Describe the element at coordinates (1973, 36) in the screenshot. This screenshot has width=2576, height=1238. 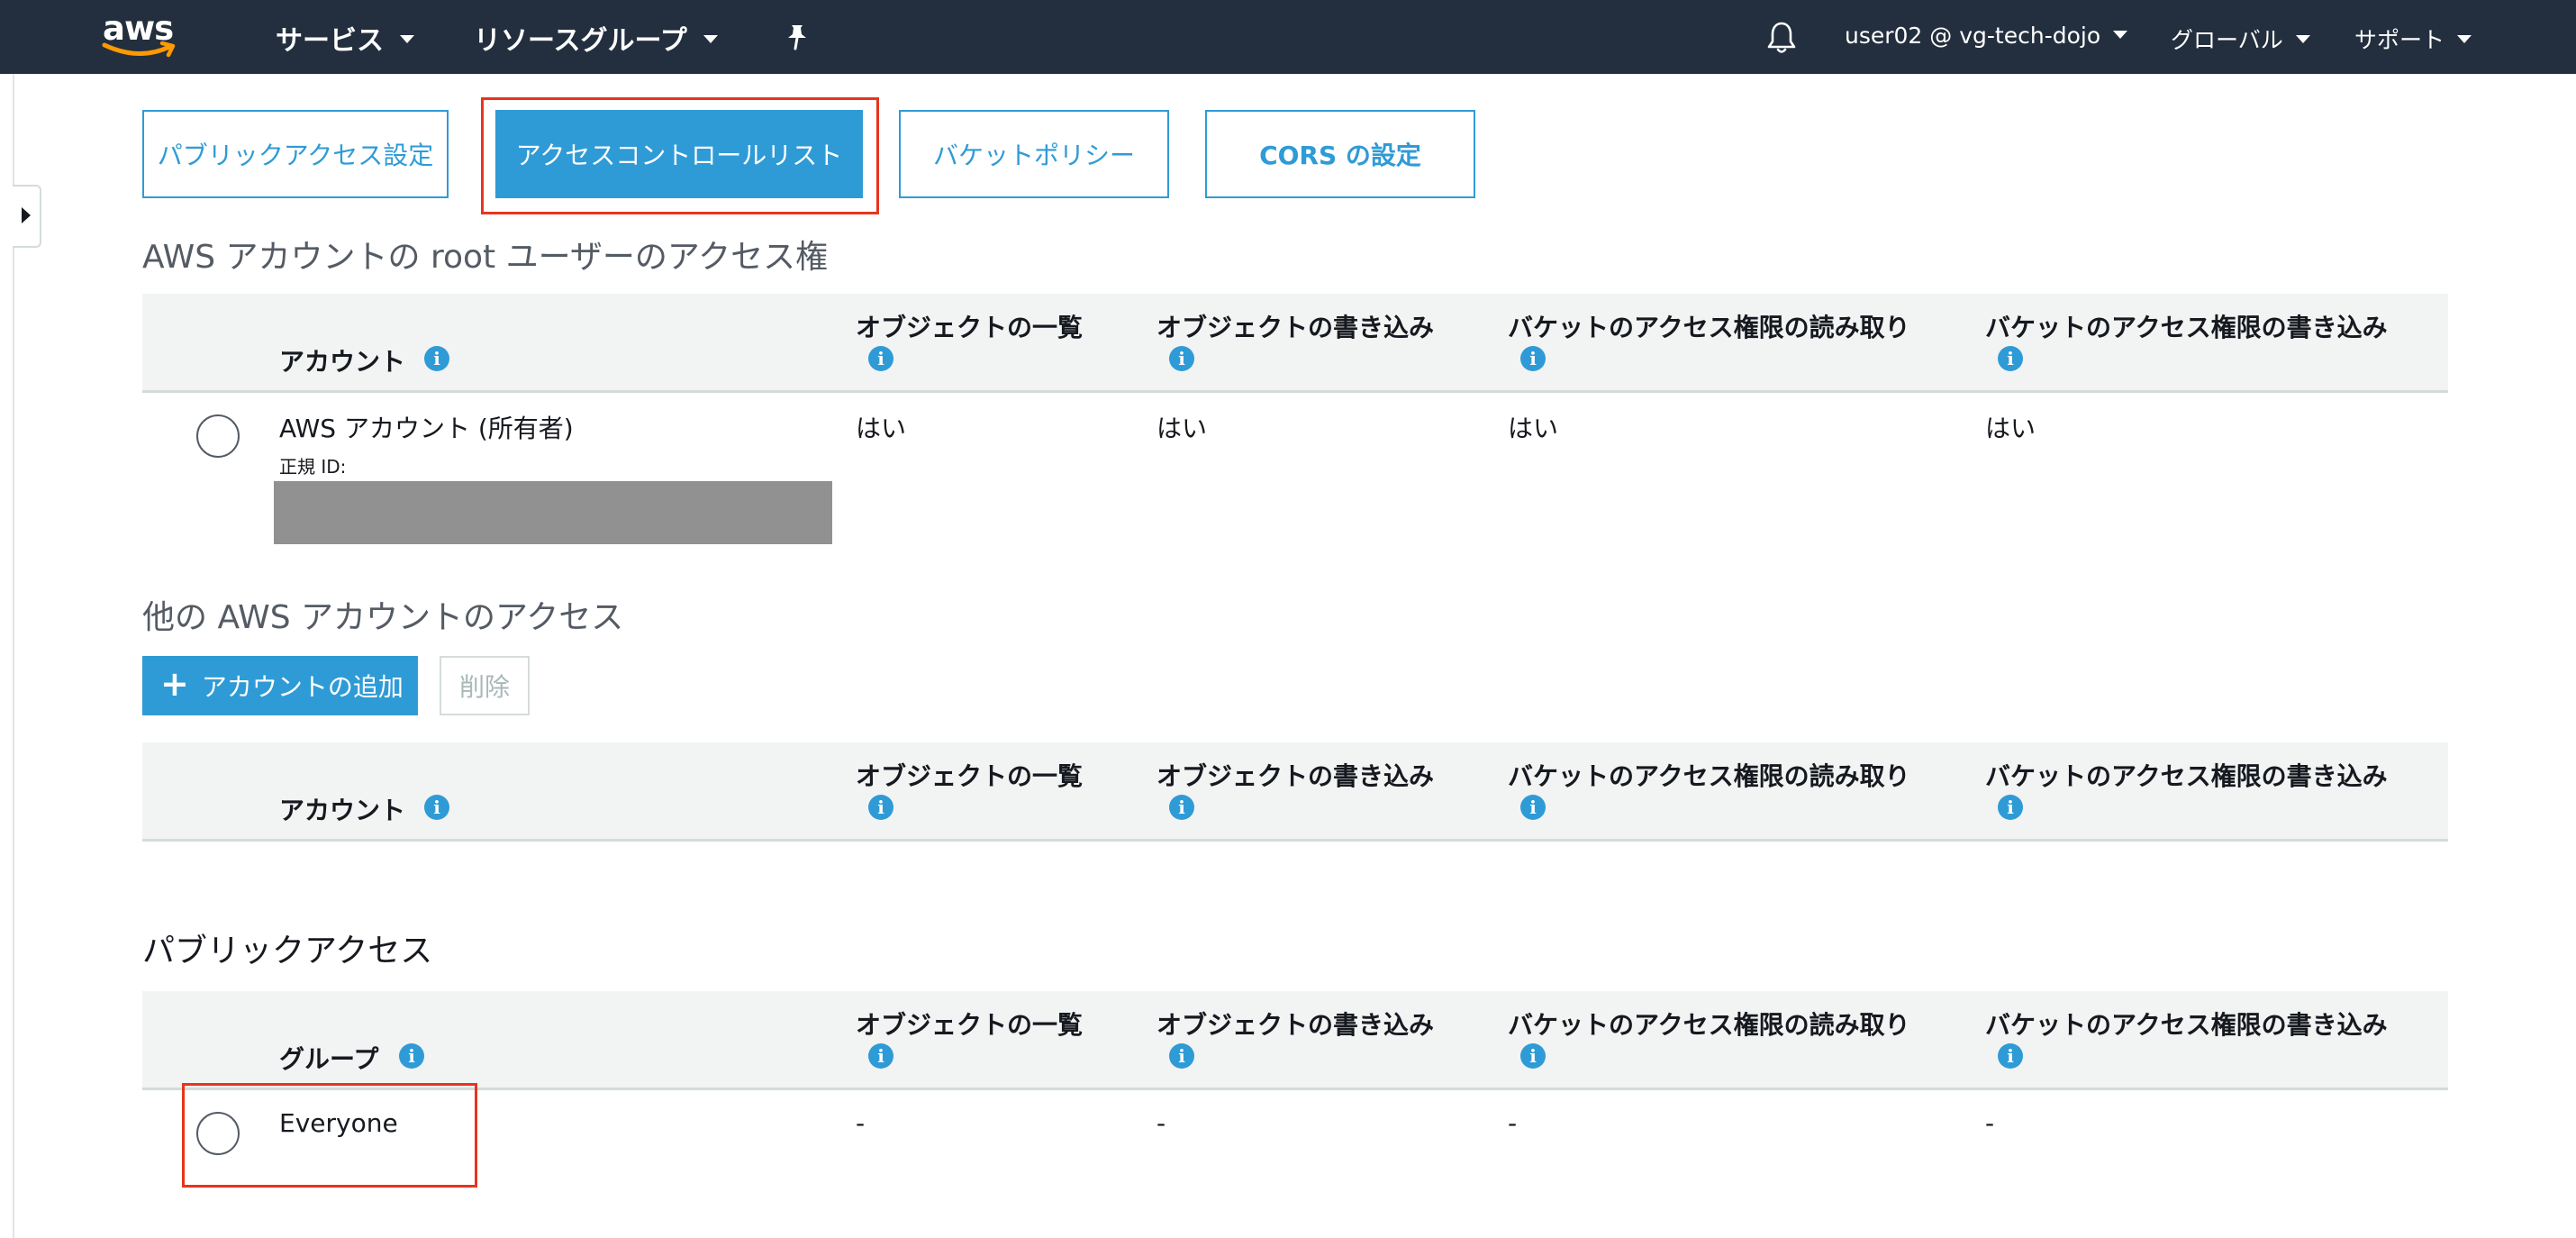
I see `account-label: user02 @ vg-tech-dojo` at that location.